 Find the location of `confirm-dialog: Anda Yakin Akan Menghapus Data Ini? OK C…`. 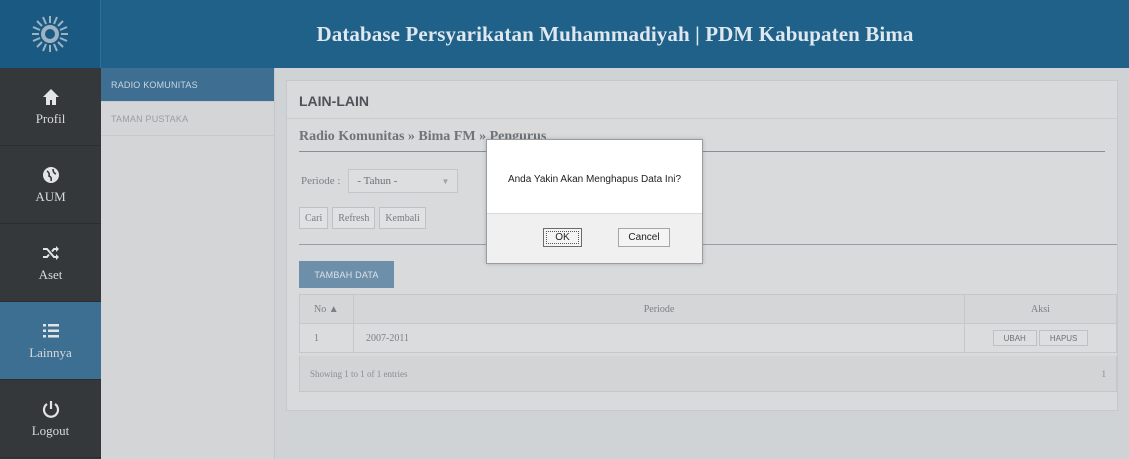

confirm-dialog: Anda Yakin Akan Menghapus Data Ini? OK C… is located at coordinates (594, 201).